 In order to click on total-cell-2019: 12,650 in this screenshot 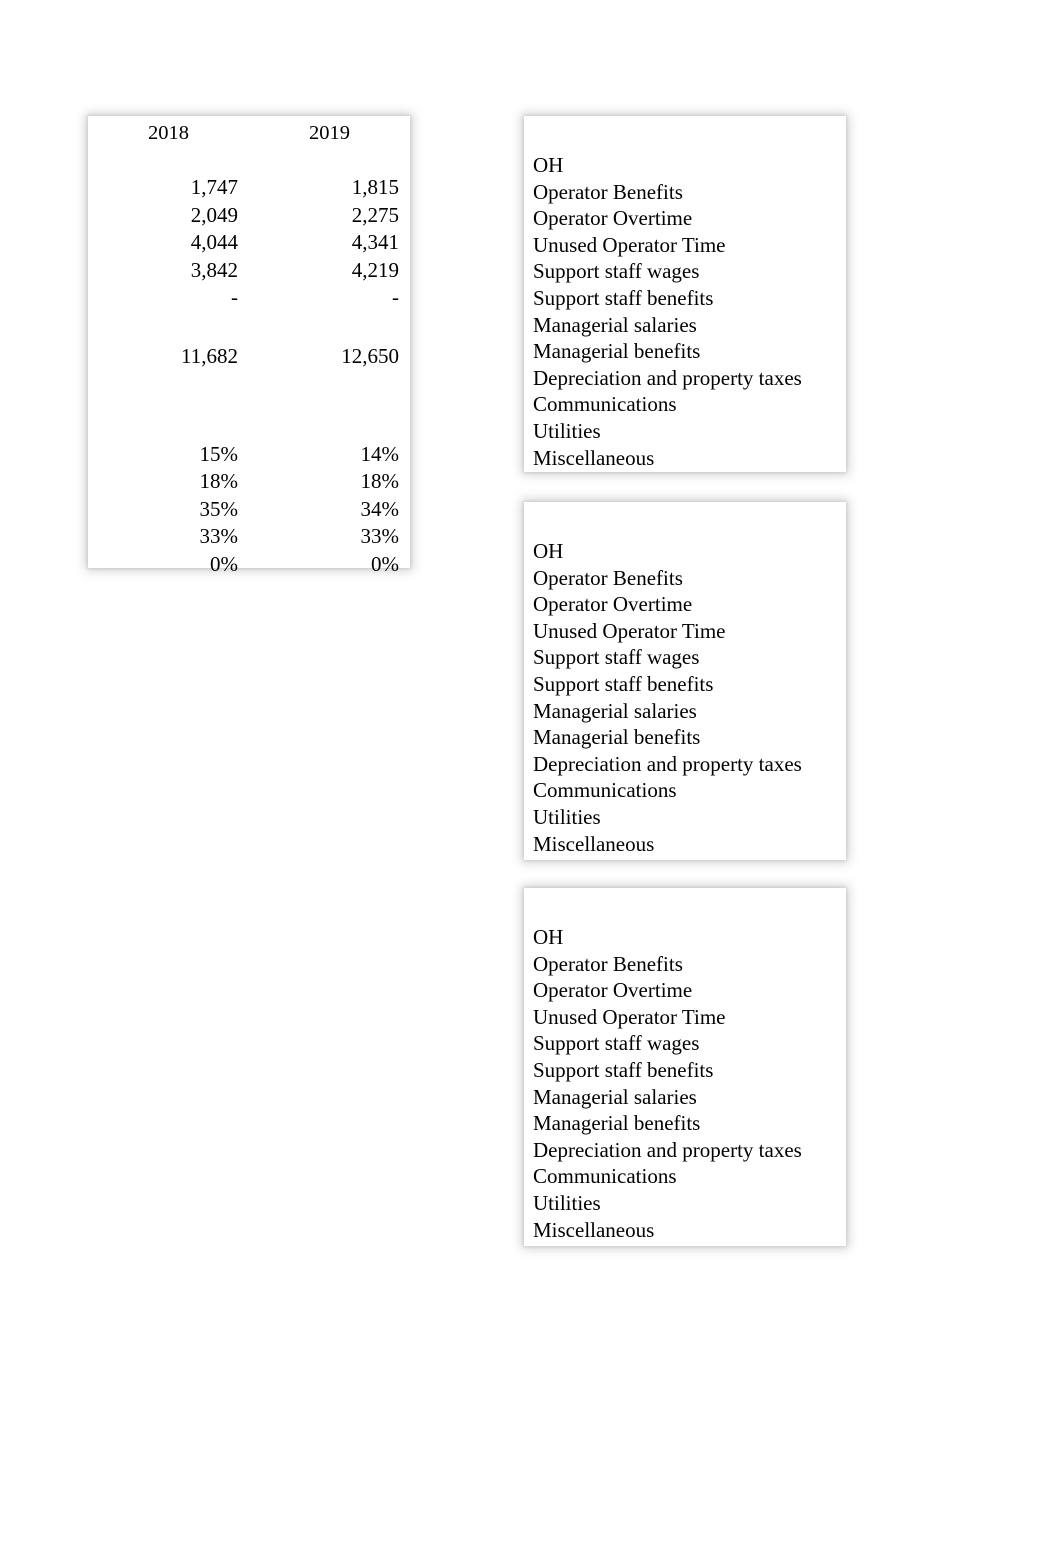, I will do `click(329, 356)`.